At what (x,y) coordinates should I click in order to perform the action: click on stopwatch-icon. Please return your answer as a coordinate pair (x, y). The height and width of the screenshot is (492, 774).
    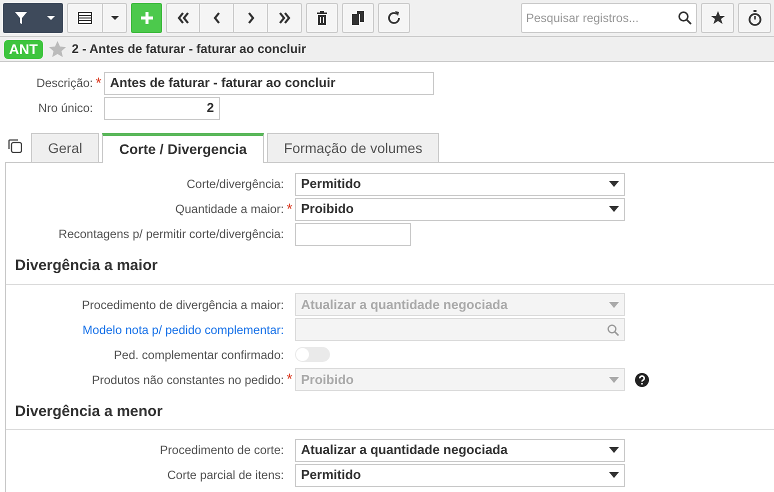
    Looking at the image, I should click on (755, 18).